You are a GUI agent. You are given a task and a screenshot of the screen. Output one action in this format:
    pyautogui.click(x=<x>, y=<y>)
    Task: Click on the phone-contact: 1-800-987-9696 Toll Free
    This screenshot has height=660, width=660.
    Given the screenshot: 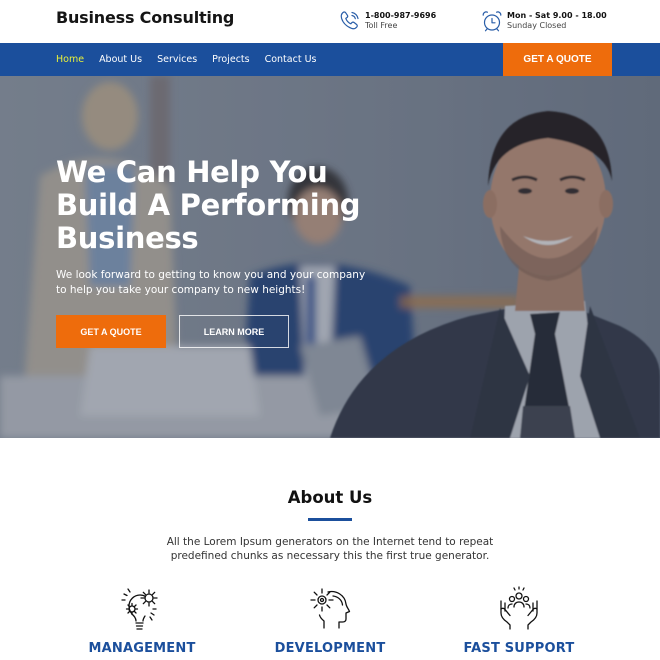 What is the action you would take?
    pyautogui.click(x=387, y=21)
    